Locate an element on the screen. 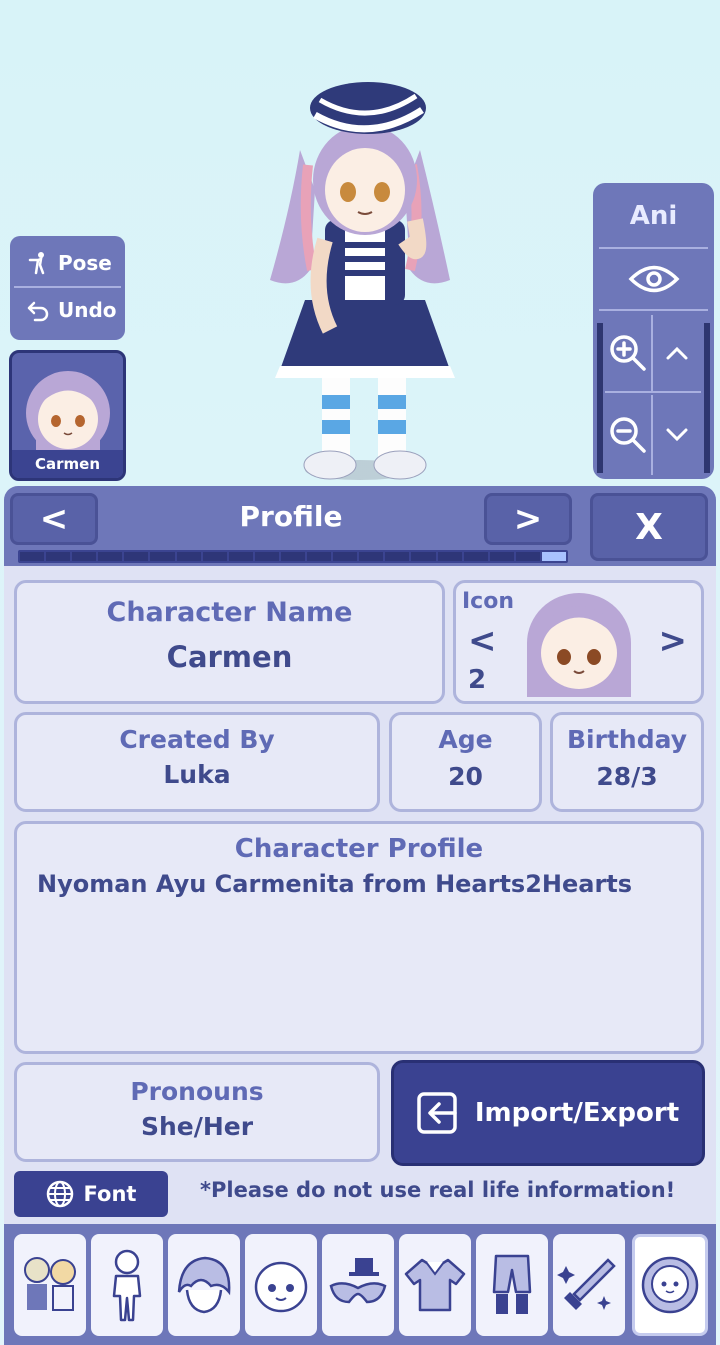 Image resolution: width=720 pixels, height=1345 pixels. icon-card: Icon < 2 > is located at coordinates (578, 642).